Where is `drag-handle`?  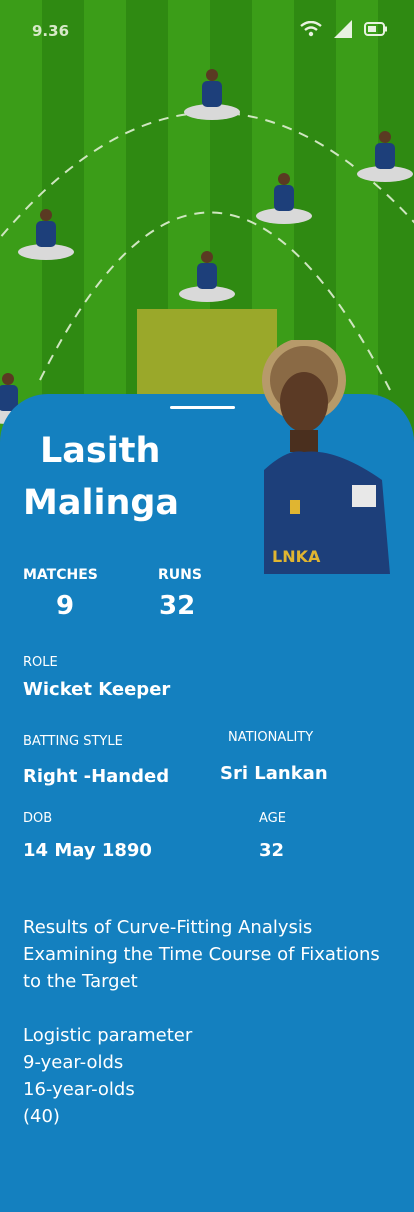
drag-handle is located at coordinates (202, 407).